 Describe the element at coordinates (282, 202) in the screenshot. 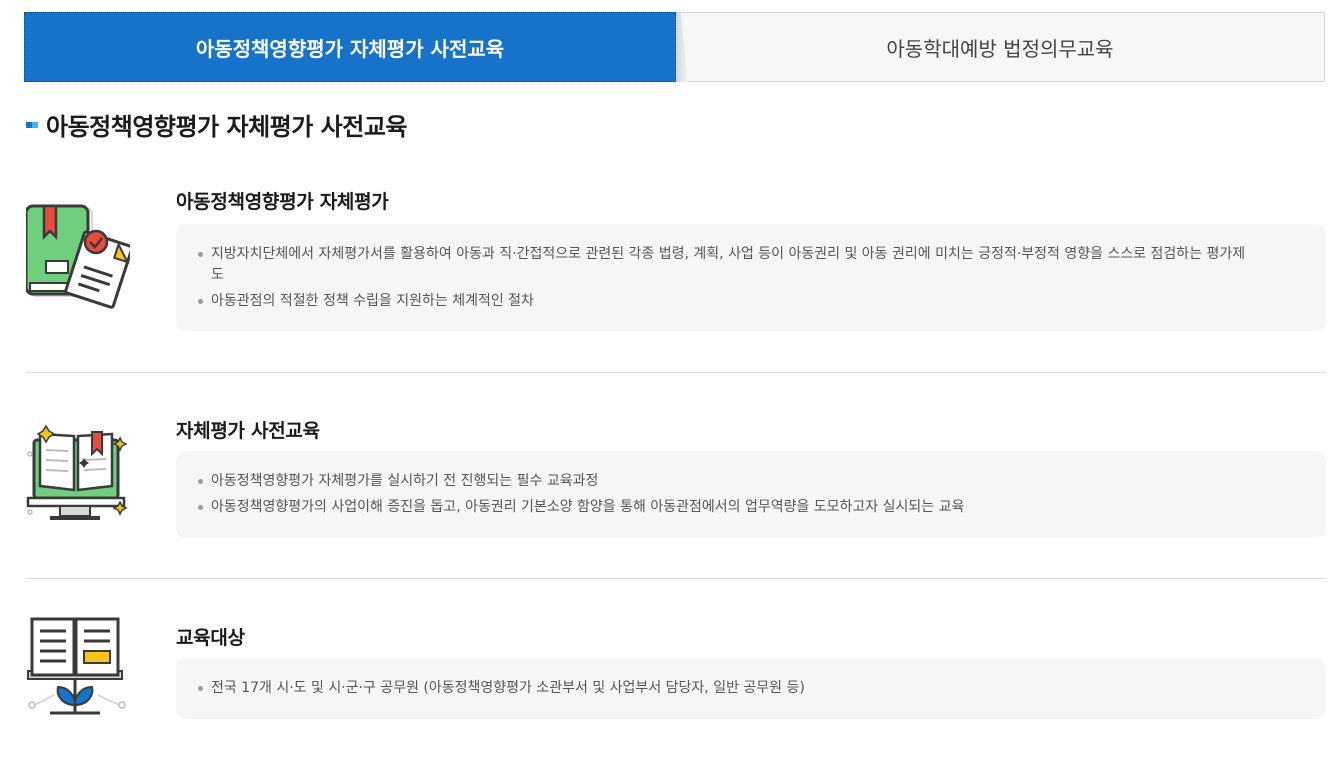

I see `block-title: 아동정책영향평가 자체평가` at that location.